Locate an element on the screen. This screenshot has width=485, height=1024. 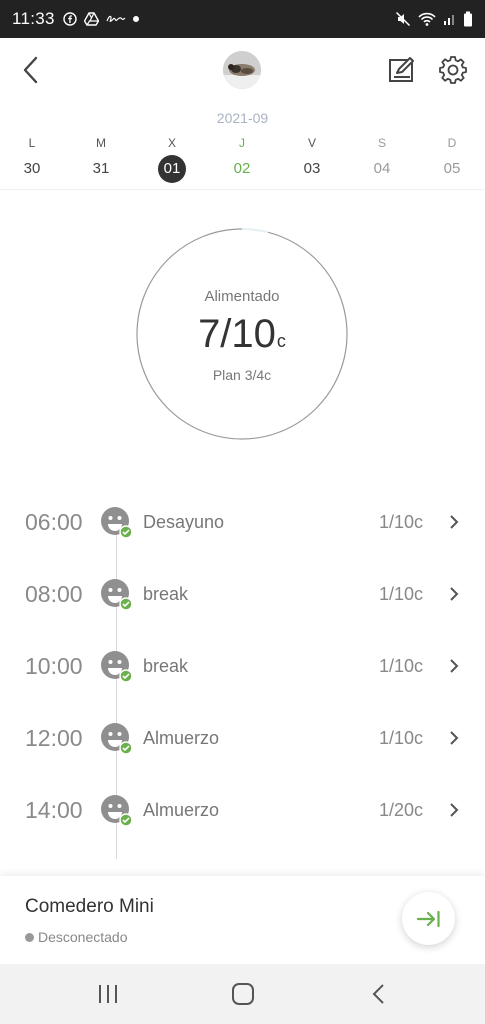
home-icon is located at coordinates (243, 994).